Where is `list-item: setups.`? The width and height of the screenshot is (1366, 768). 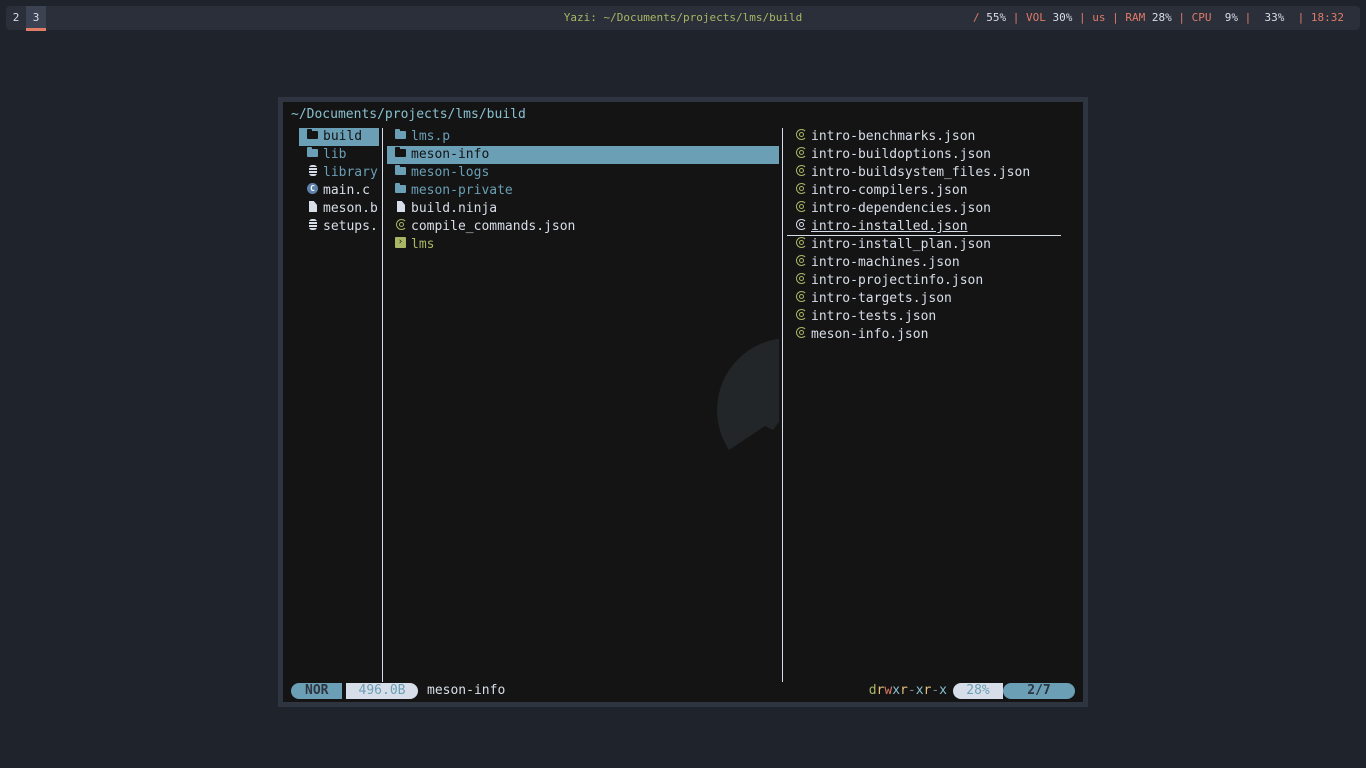
list-item: setups. is located at coordinates (339, 227).